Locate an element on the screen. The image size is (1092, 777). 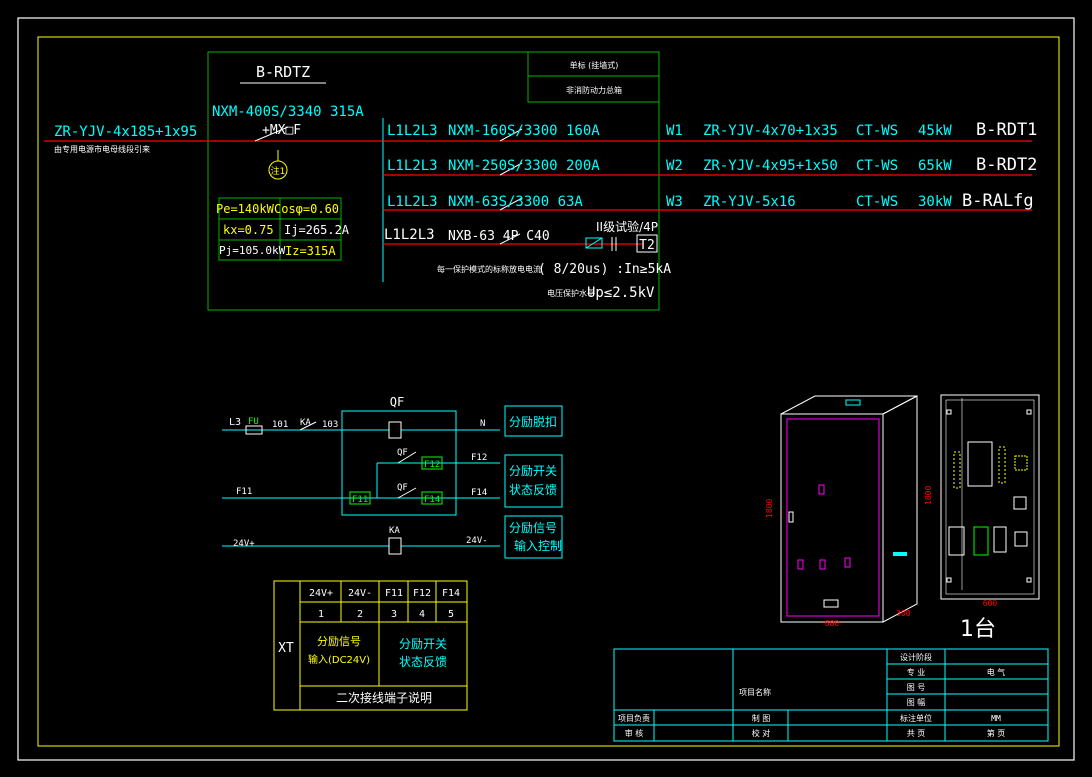
panel-name: B-RDTZ is located at coordinates (283, 72).